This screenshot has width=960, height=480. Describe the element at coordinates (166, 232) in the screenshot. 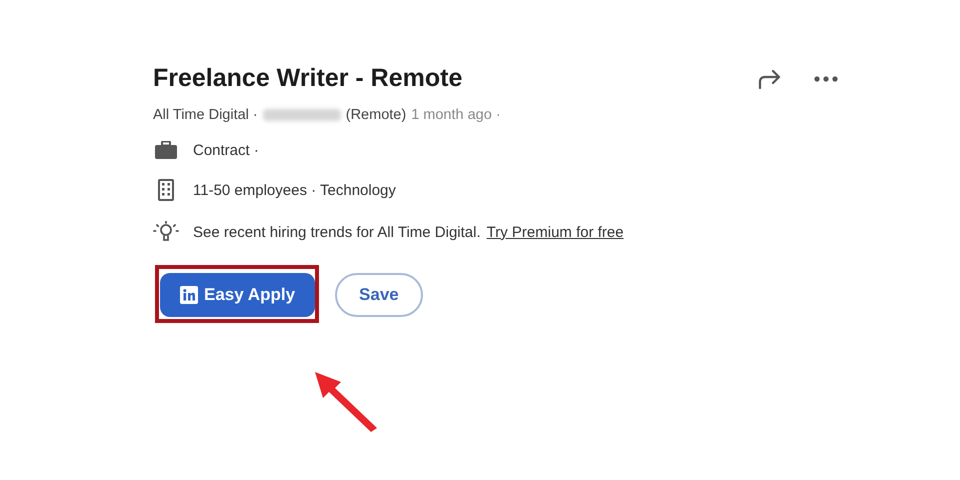

I see `lightbulb-icon` at that location.